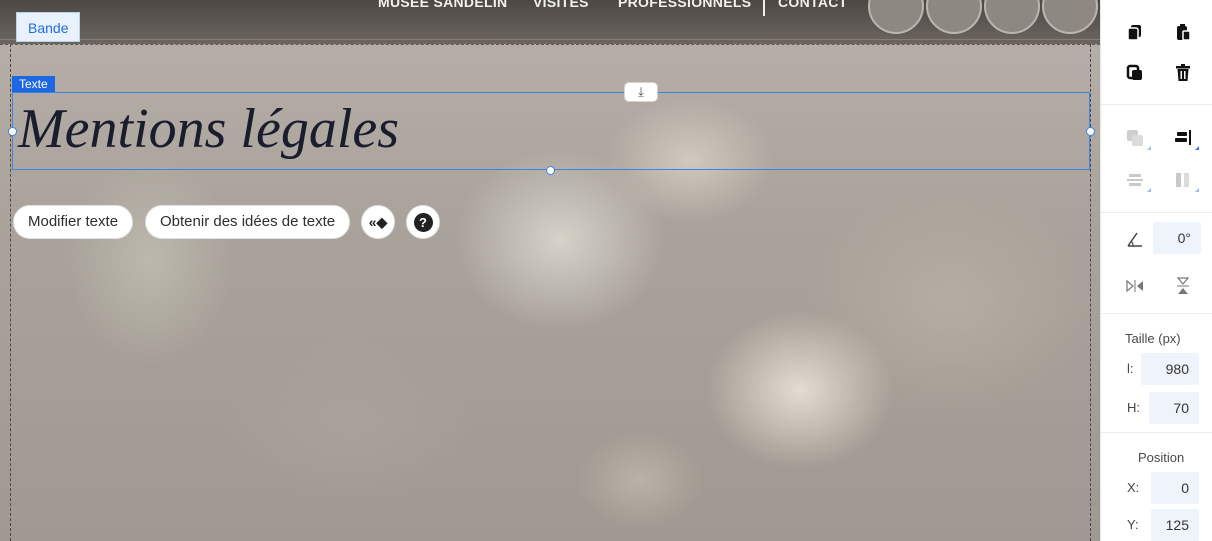 The width and height of the screenshot is (1212, 541). What do you see at coordinates (1135, 138) in the screenshot?
I see `arrange-icon` at bounding box center [1135, 138].